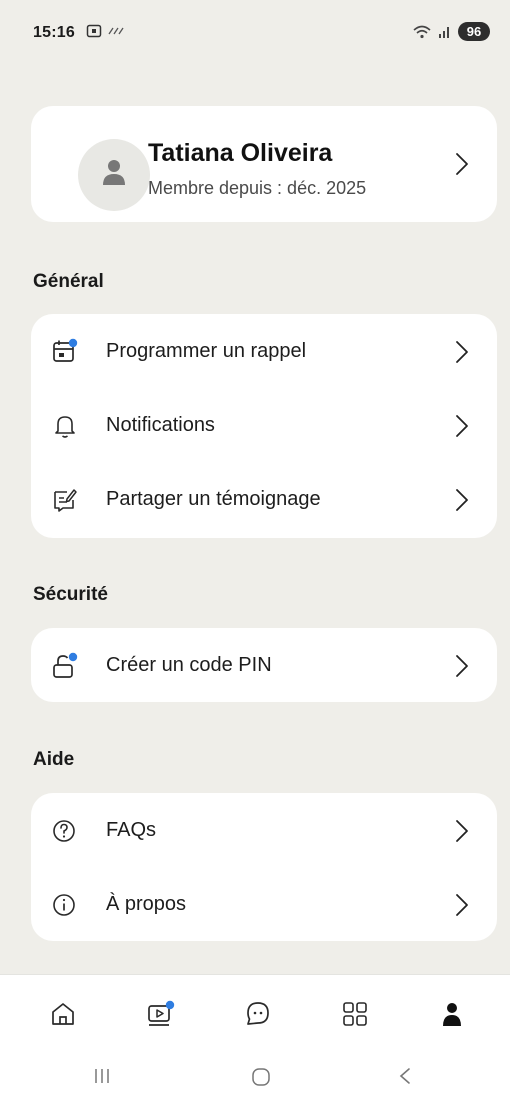  I want to click on status-icons-left, so click(105, 31).